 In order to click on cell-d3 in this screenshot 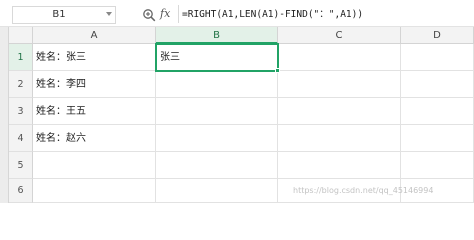, I will do `click(437, 111)`.